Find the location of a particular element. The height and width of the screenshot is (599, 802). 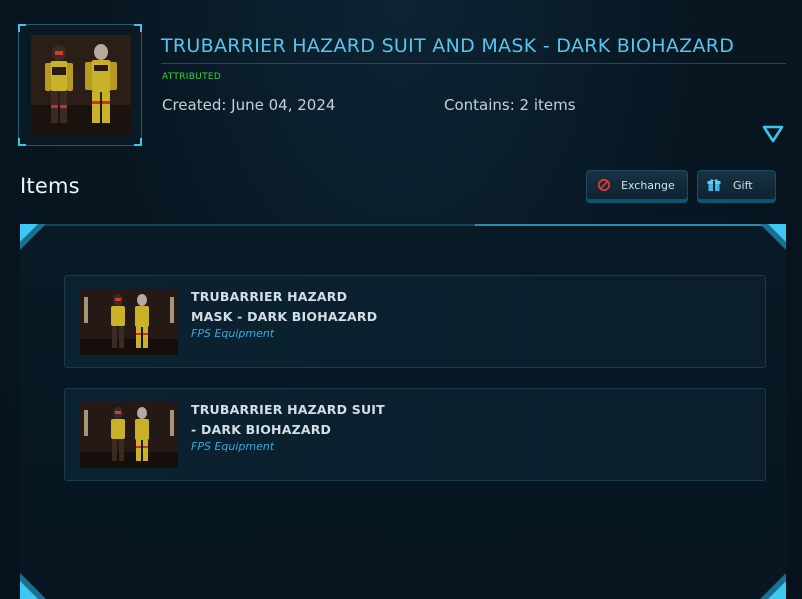

item-name: TRUBARRIER HAZARD SUIT - DARK BIOHAZARD is located at coordinates (291, 420).